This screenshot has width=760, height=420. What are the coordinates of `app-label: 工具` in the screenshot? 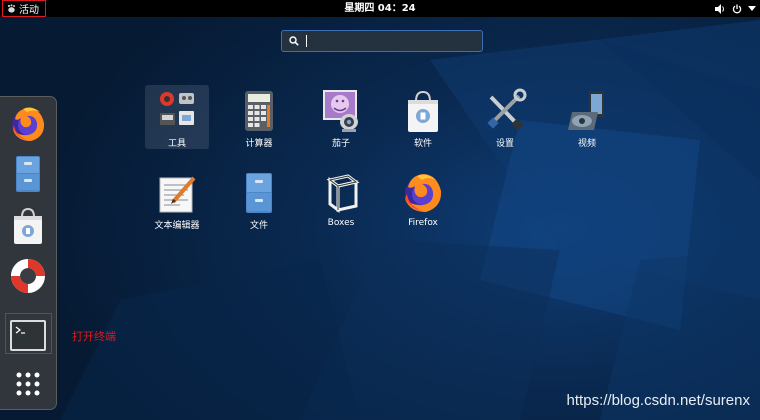 It's located at (176, 144).